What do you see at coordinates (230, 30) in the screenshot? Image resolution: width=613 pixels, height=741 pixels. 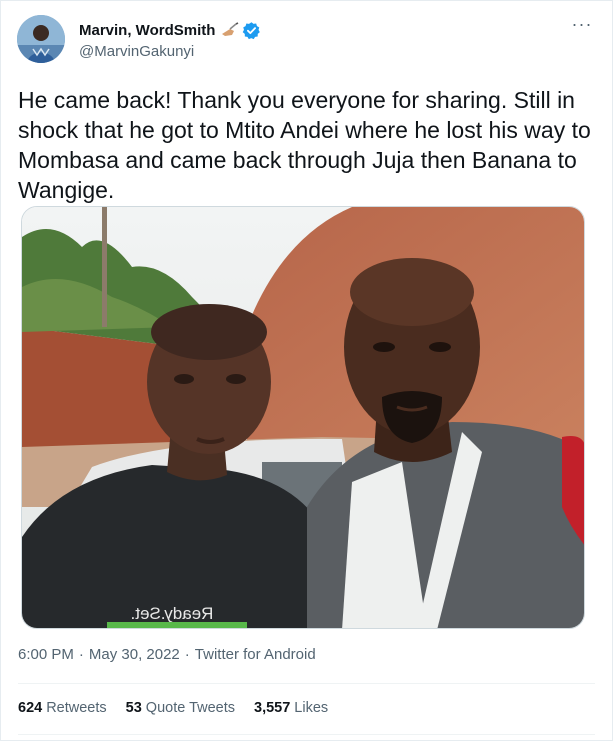 I see `writing-hand-icon` at bounding box center [230, 30].